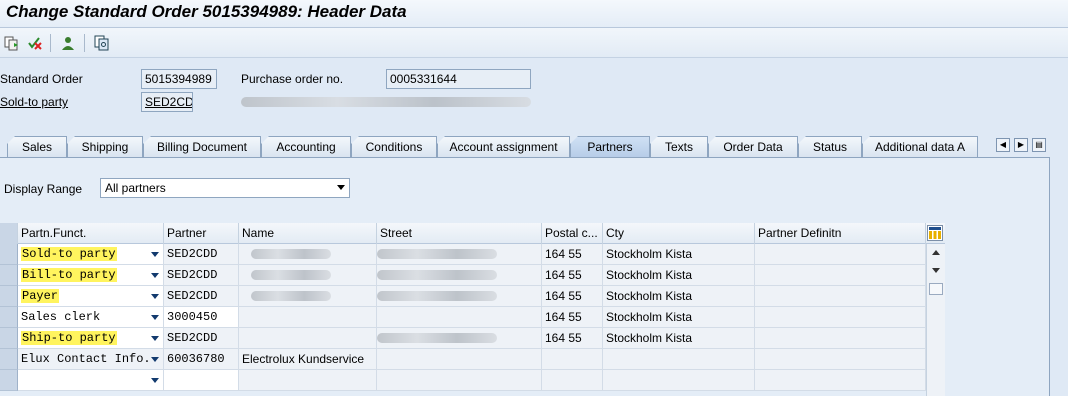  What do you see at coordinates (840, 233) in the screenshot?
I see `column-header-partner-definition: Partner Definitn` at bounding box center [840, 233].